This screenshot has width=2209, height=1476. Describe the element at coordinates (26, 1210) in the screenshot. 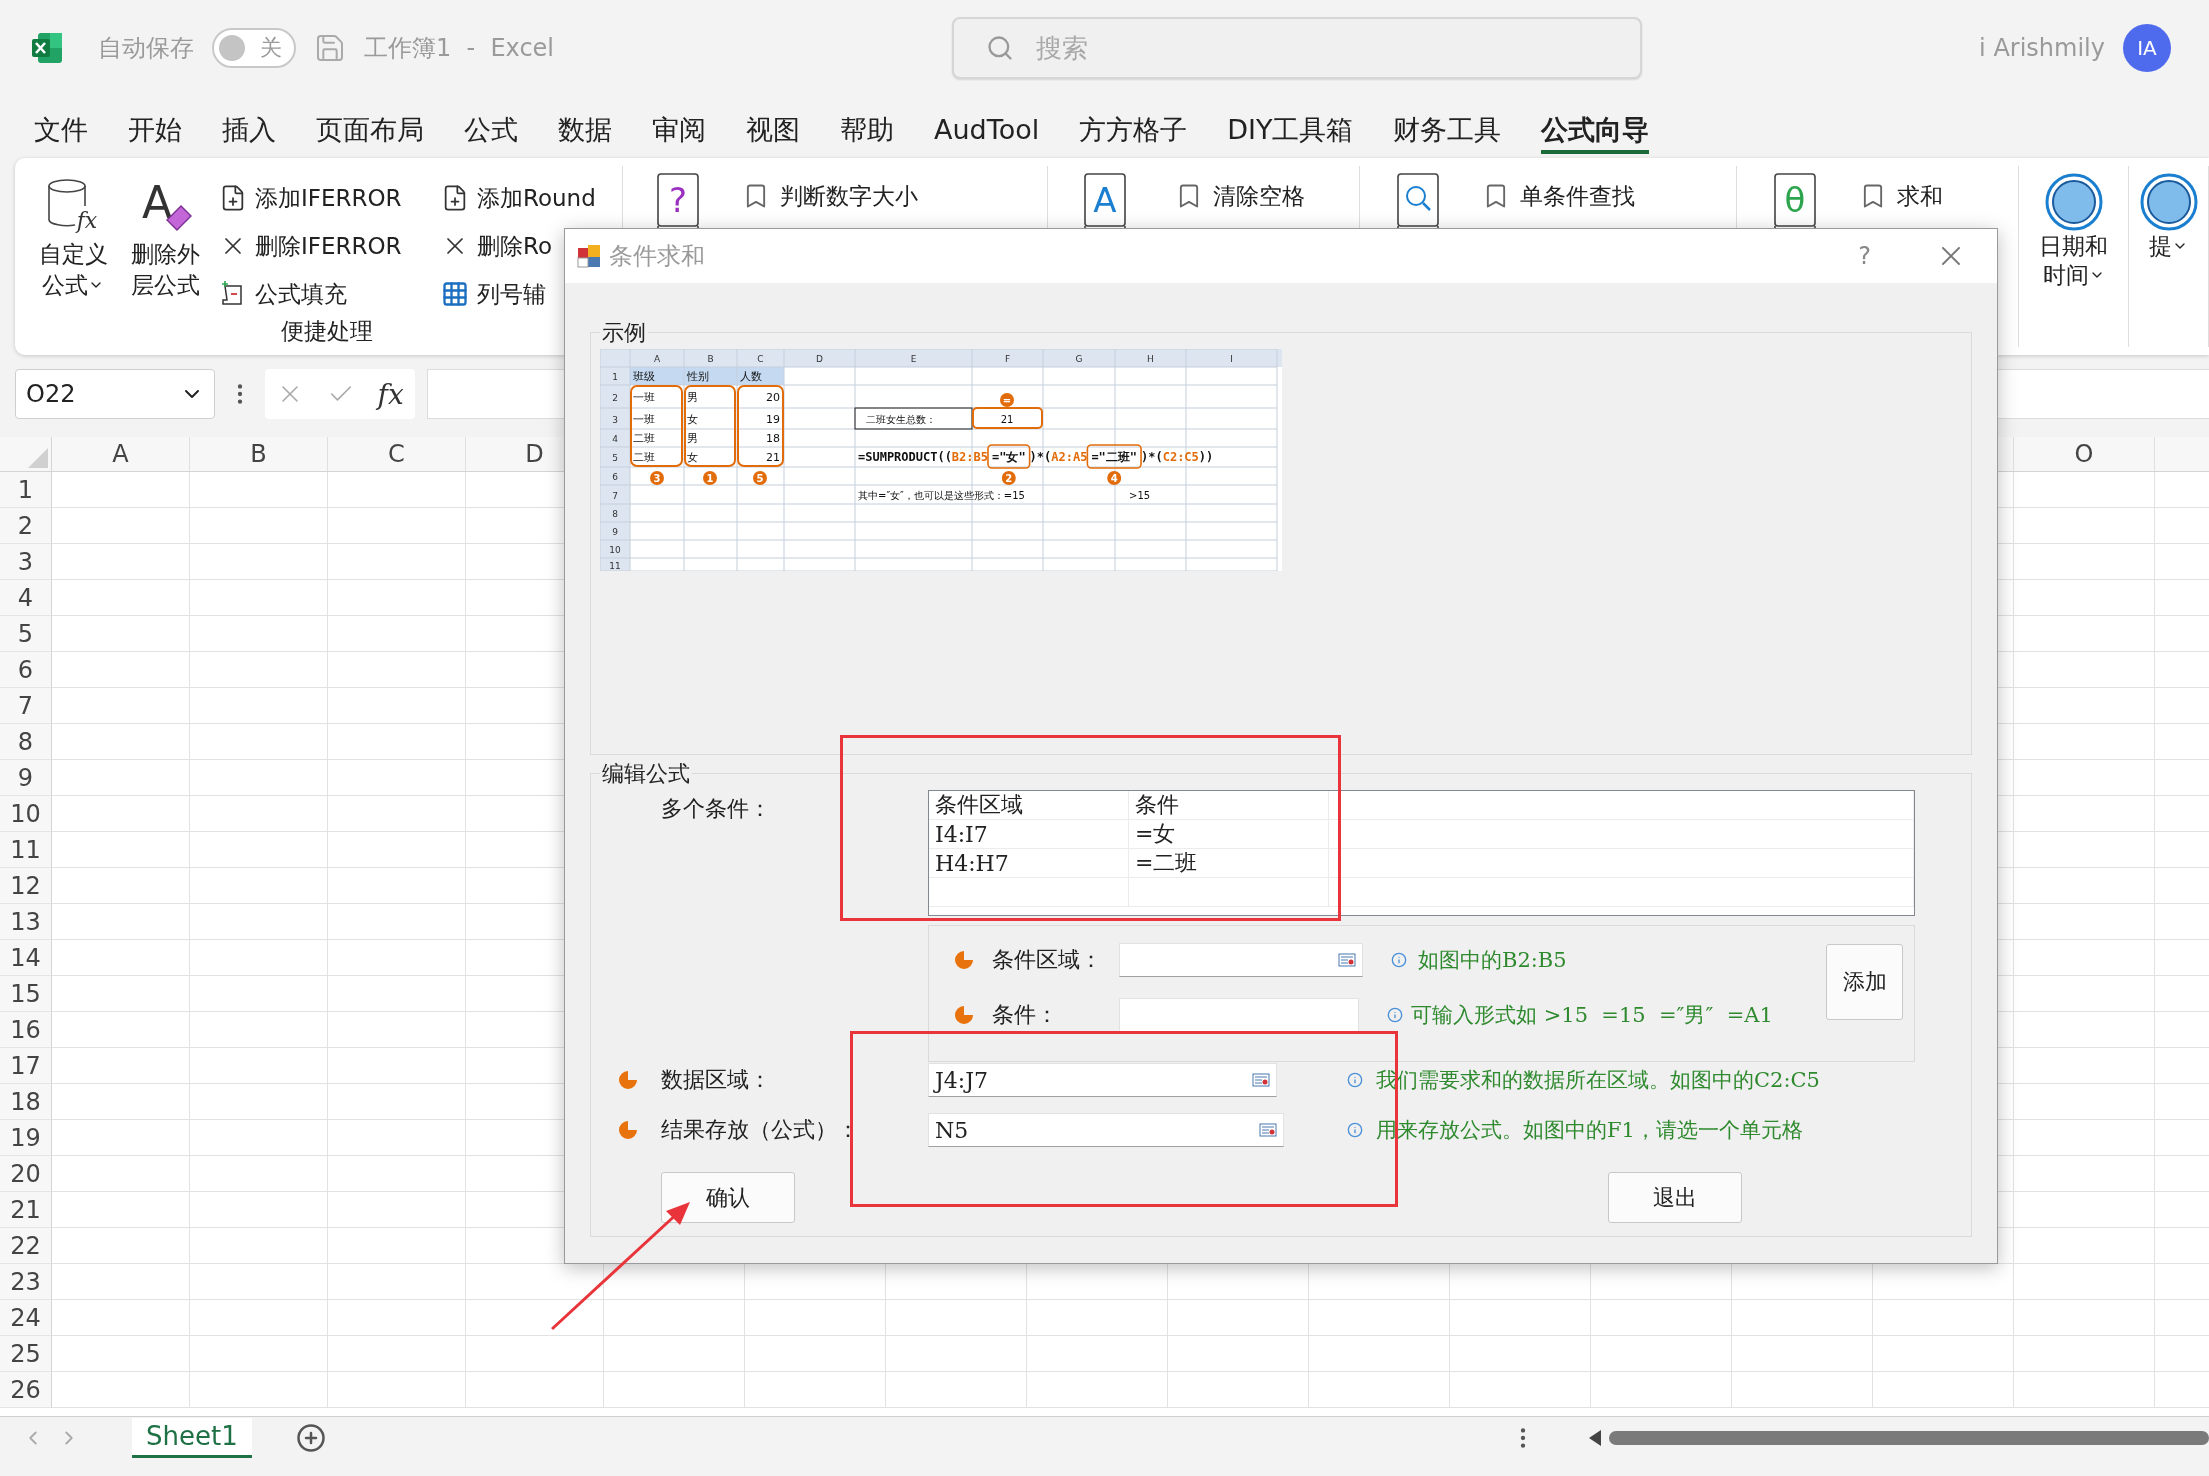

I see `row-header: 21` at that location.